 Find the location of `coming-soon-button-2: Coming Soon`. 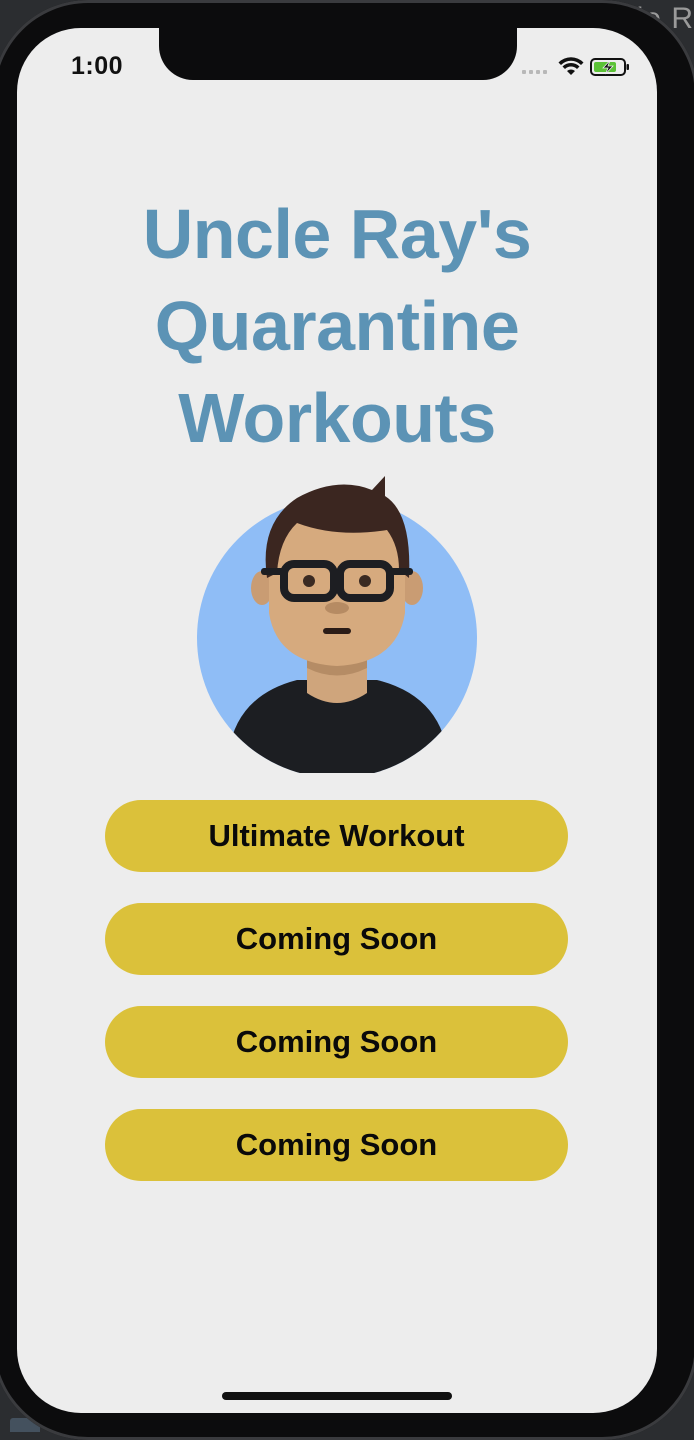

coming-soon-button-2: Coming Soon is located at coordinates (336, 1042).